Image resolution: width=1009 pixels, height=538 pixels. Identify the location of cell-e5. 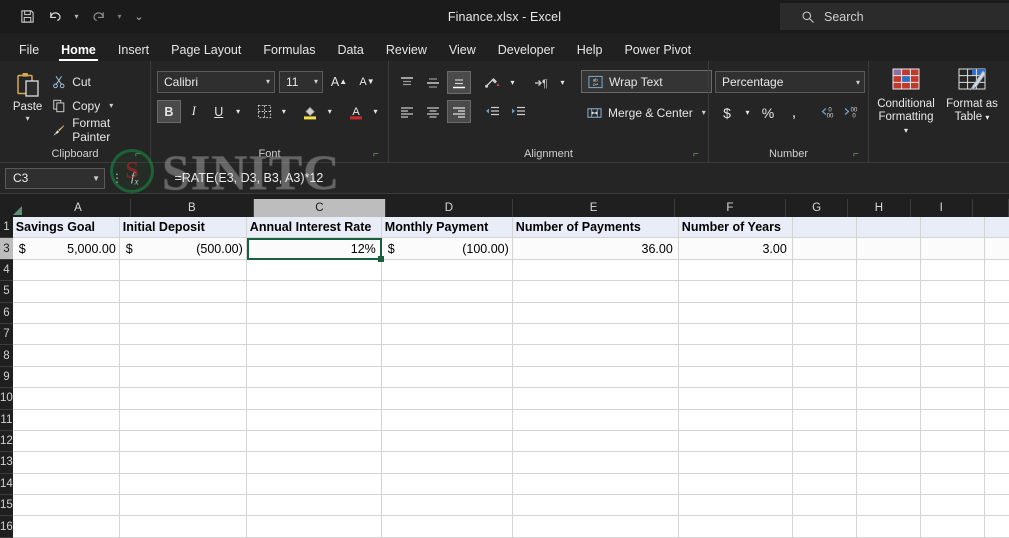
(595, 292).